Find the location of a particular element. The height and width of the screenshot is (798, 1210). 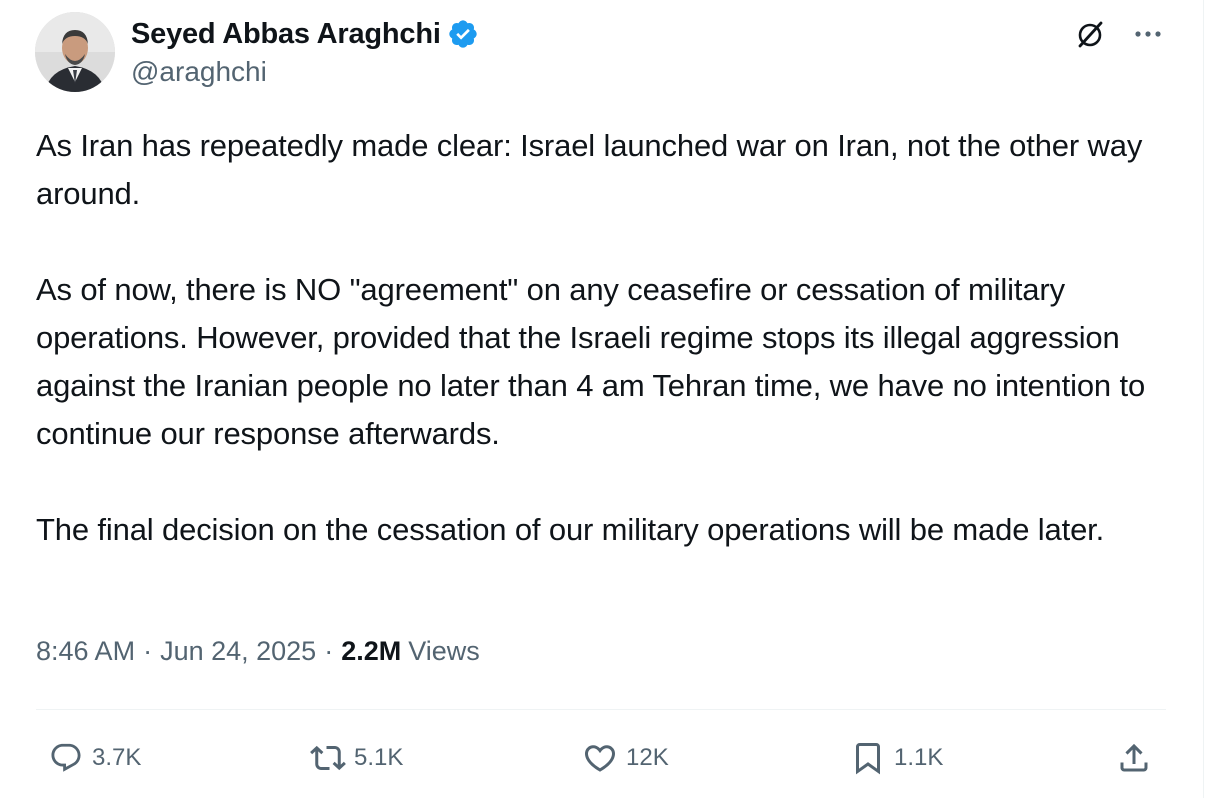

views-count: 2.2M is located at coordinates (371, 651).